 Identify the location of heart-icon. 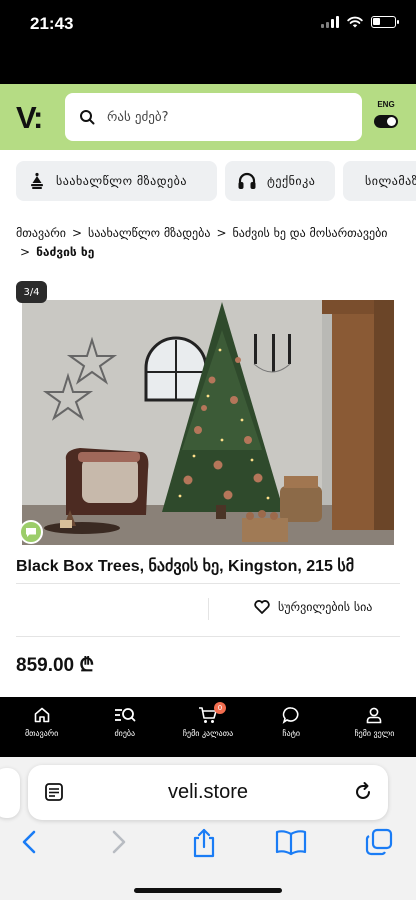
(262, 607).